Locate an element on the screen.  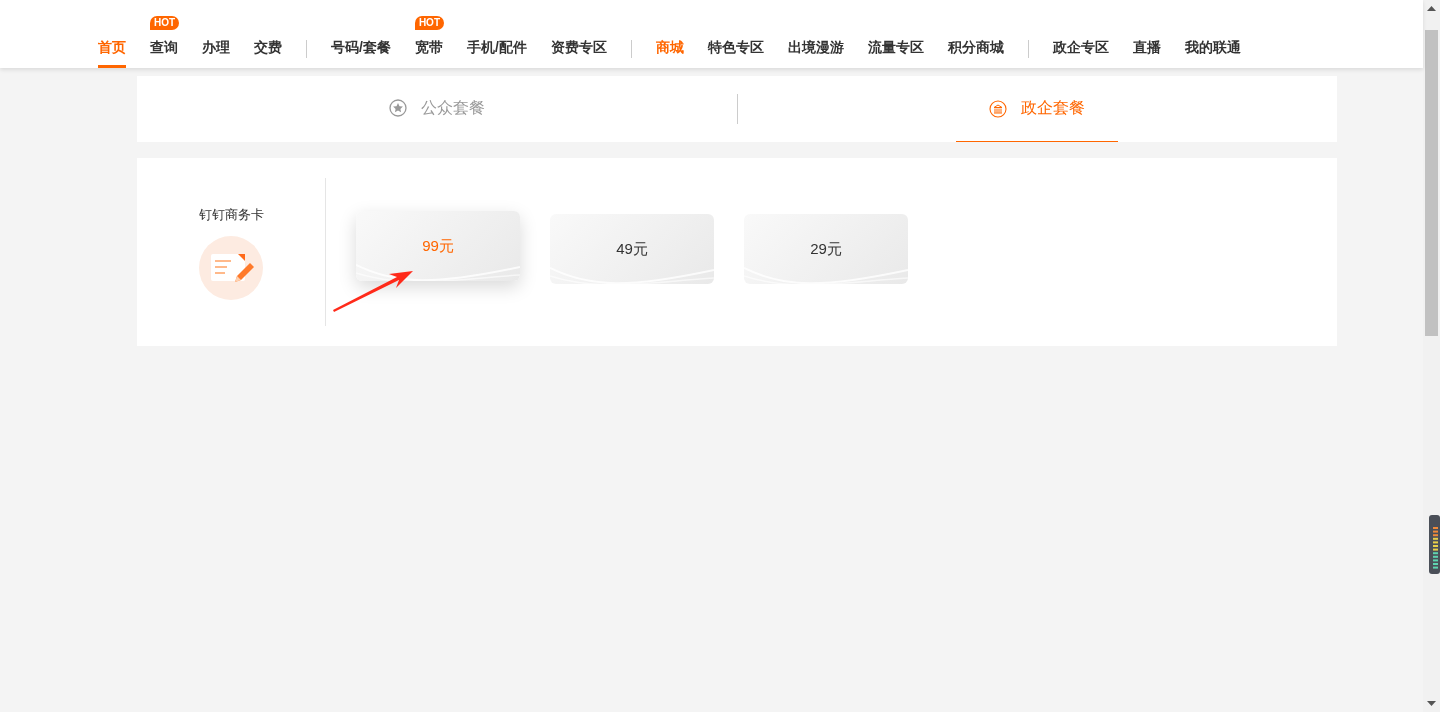
nav-link: 资费专区 is located at coordinates (578, 52).